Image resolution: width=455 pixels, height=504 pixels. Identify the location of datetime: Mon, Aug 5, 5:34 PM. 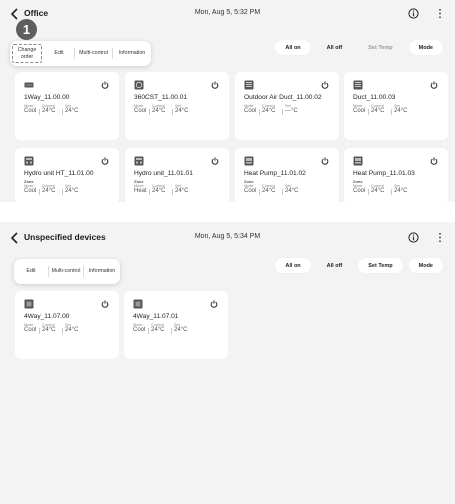
(227, 236).